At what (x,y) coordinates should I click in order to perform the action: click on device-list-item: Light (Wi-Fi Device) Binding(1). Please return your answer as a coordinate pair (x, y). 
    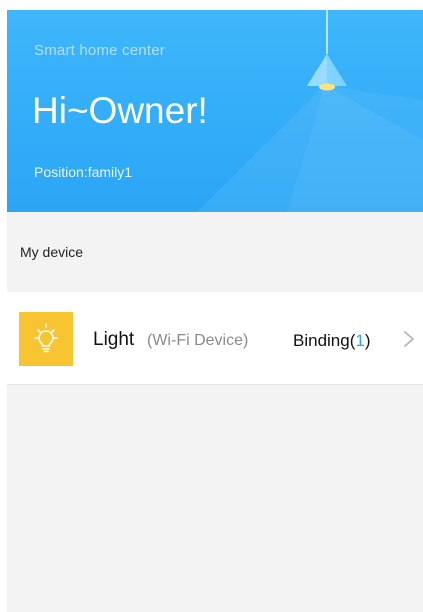
    Looking at the image, I should click on (215, 338).